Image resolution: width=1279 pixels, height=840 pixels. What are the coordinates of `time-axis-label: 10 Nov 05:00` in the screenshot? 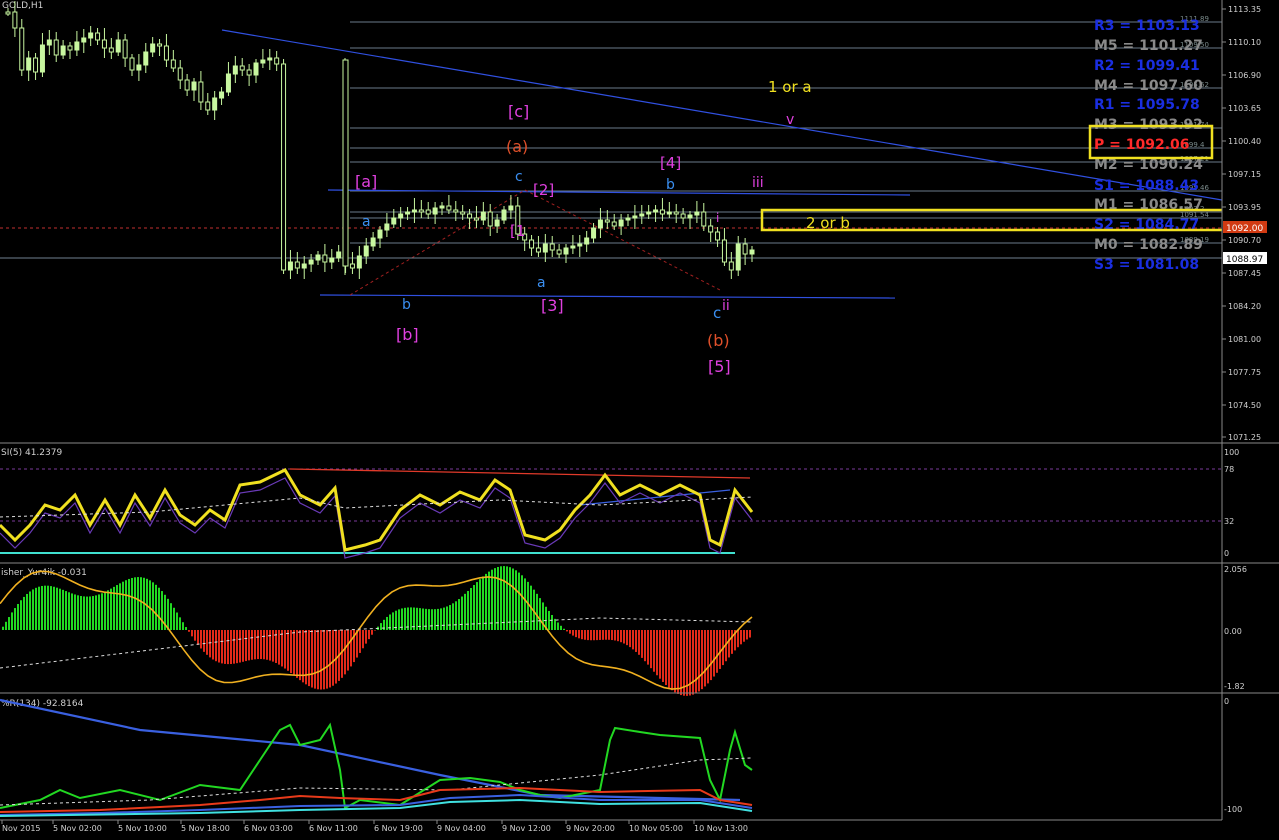 It's located at (656, 828).